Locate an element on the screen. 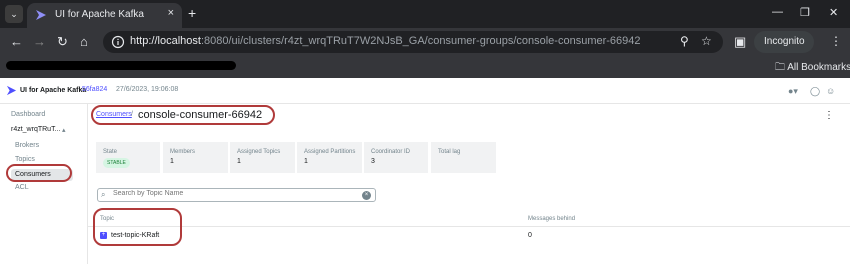 The width and height of the screenshot is (850, 264). github-icon: ◯ is located at coordinates (815, 91).